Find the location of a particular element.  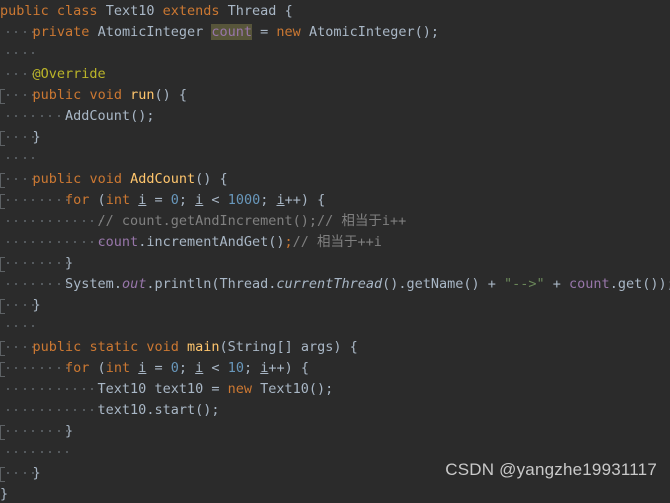

code-token: ().getName() + is located at coordinates (443, 284).